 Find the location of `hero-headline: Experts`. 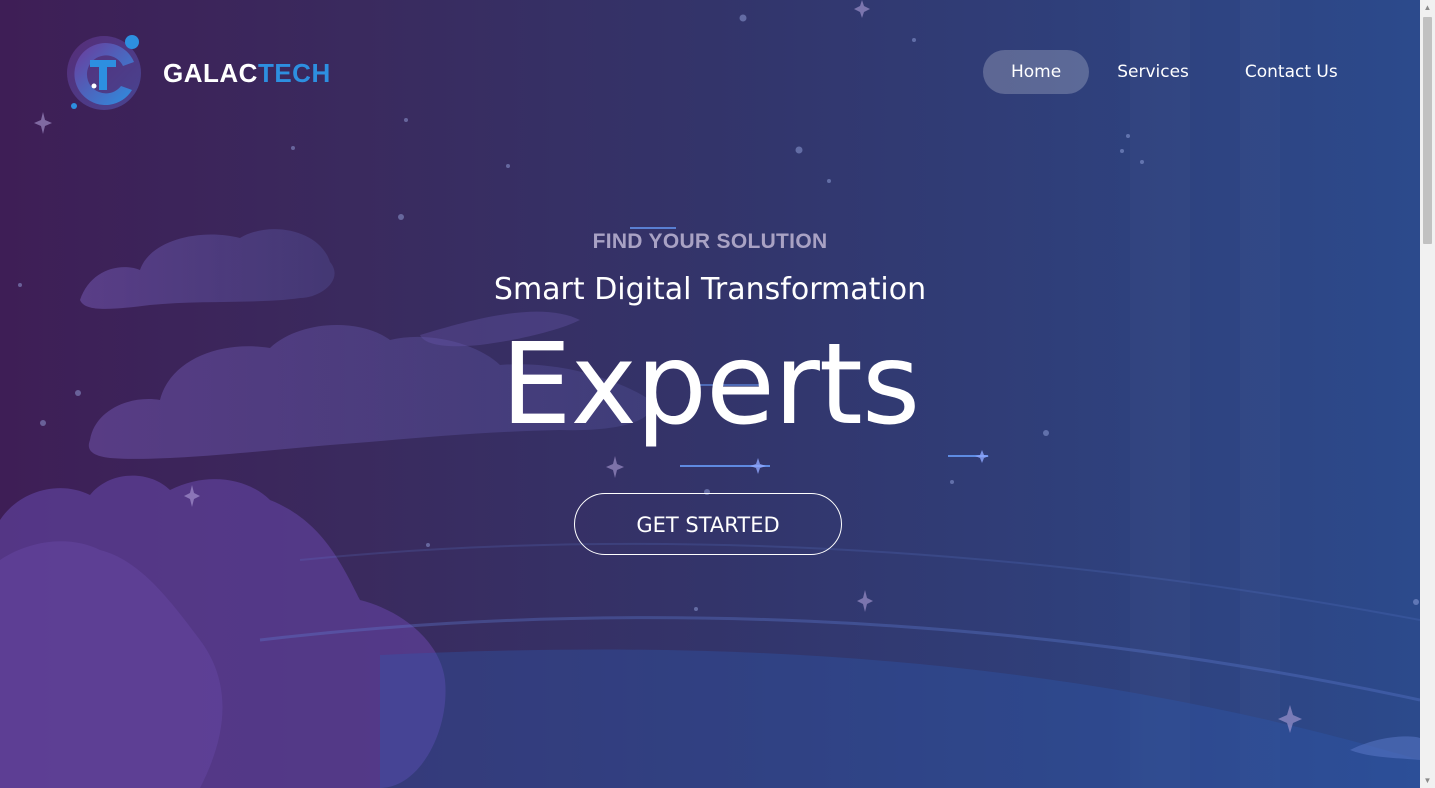

hero-headline: Experts is located at coordinates (710, 385).